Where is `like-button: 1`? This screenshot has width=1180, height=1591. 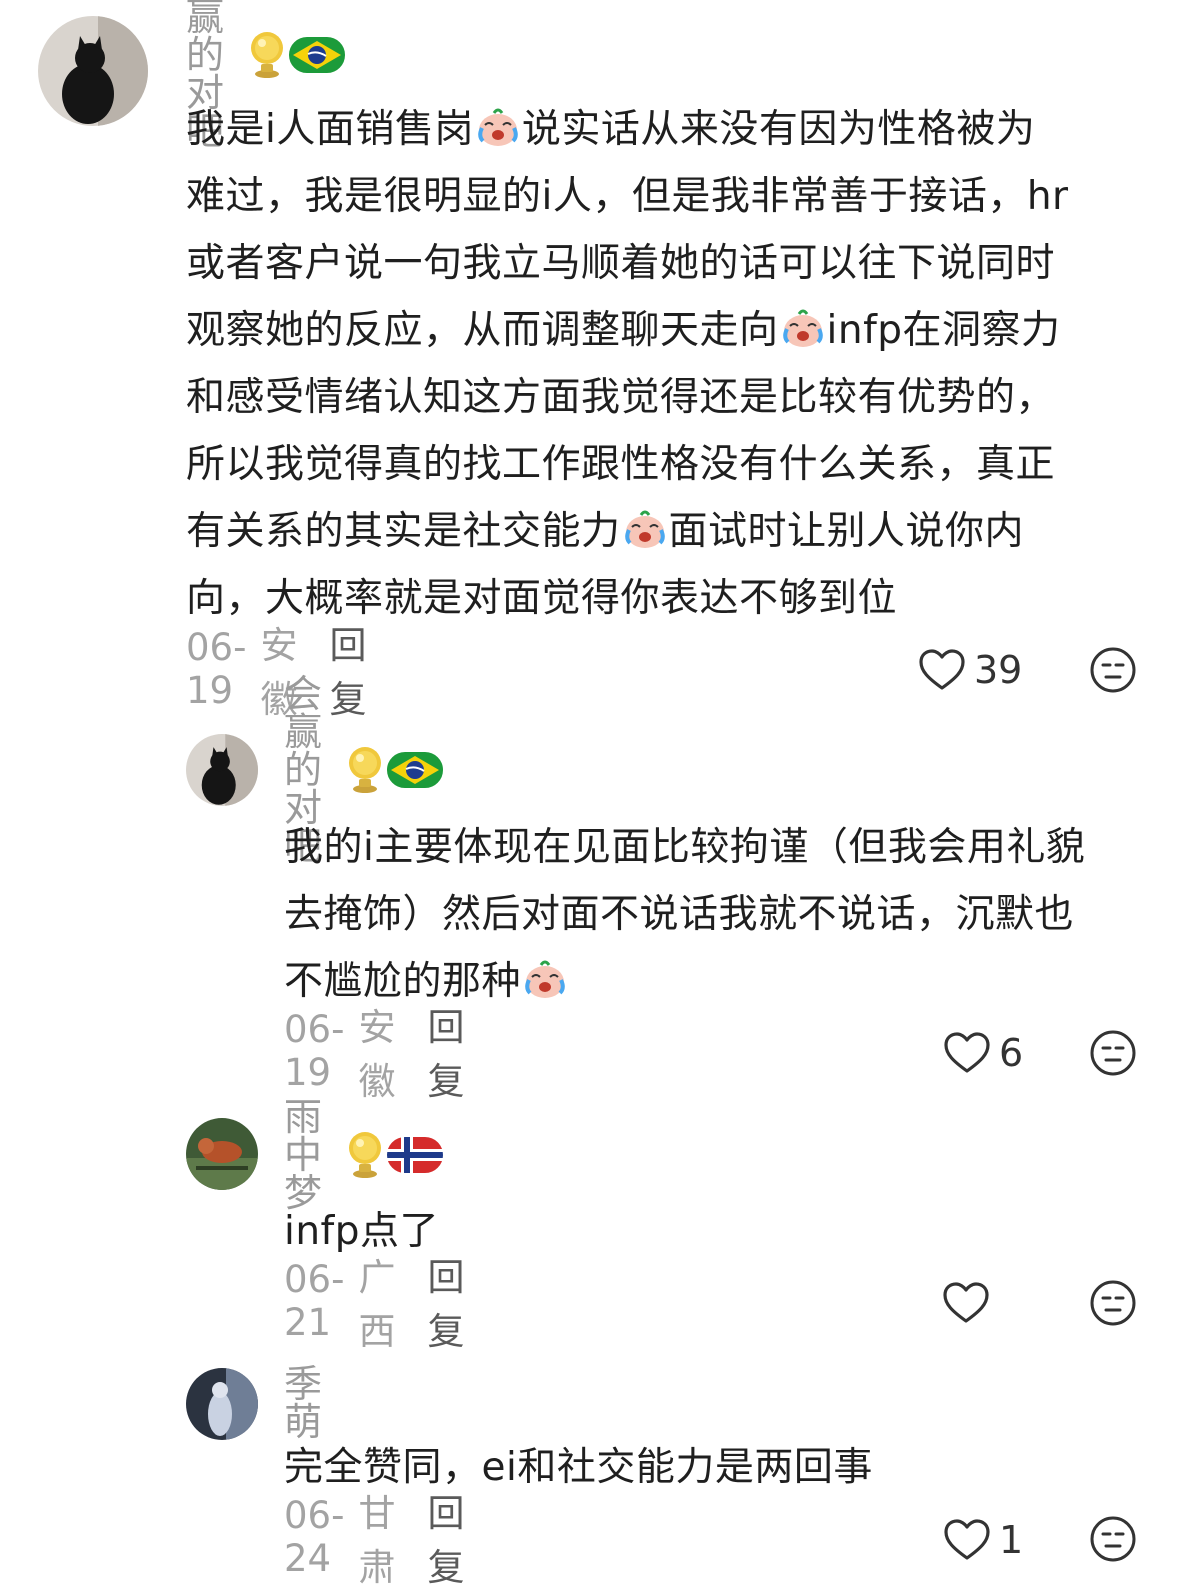
like-button: 1 is located at coordinates (983, 1540).